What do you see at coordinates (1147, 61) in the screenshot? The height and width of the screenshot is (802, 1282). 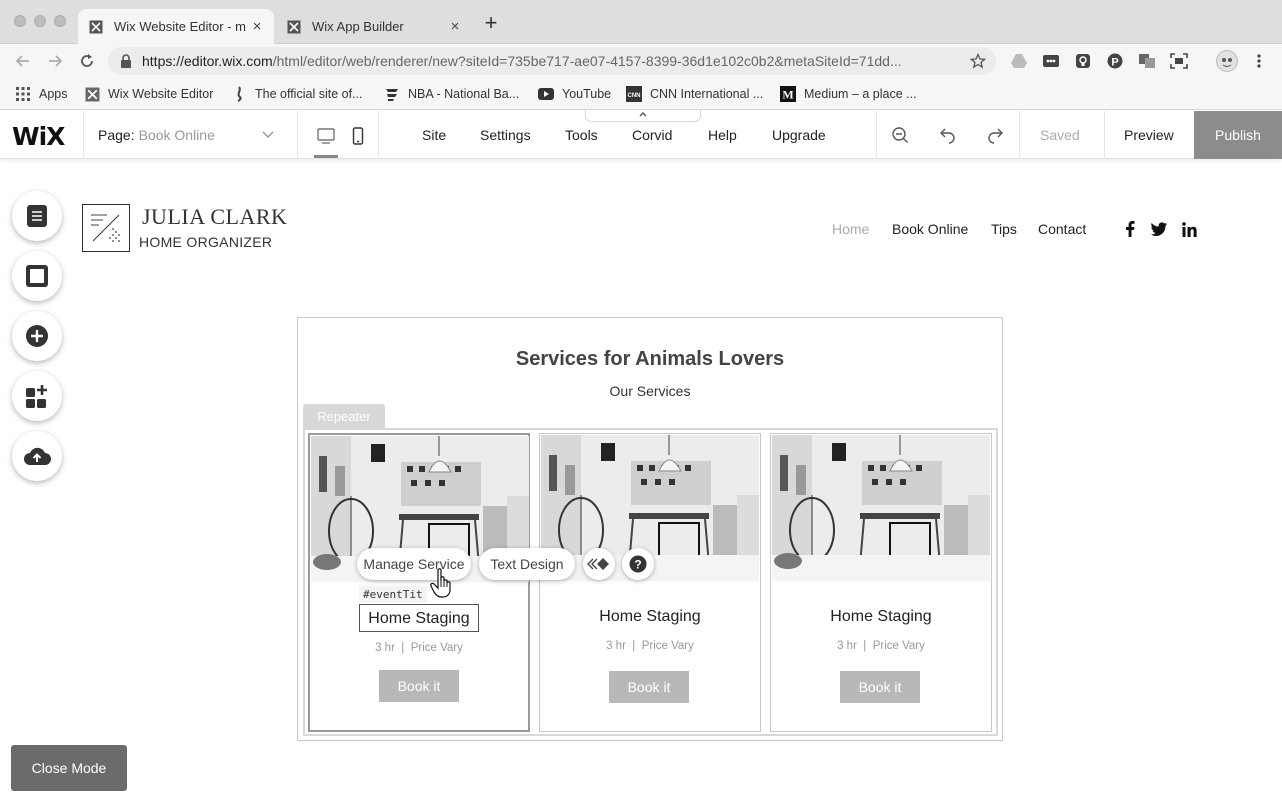 I see `translate-icon` at bounding box center [1147, 61].